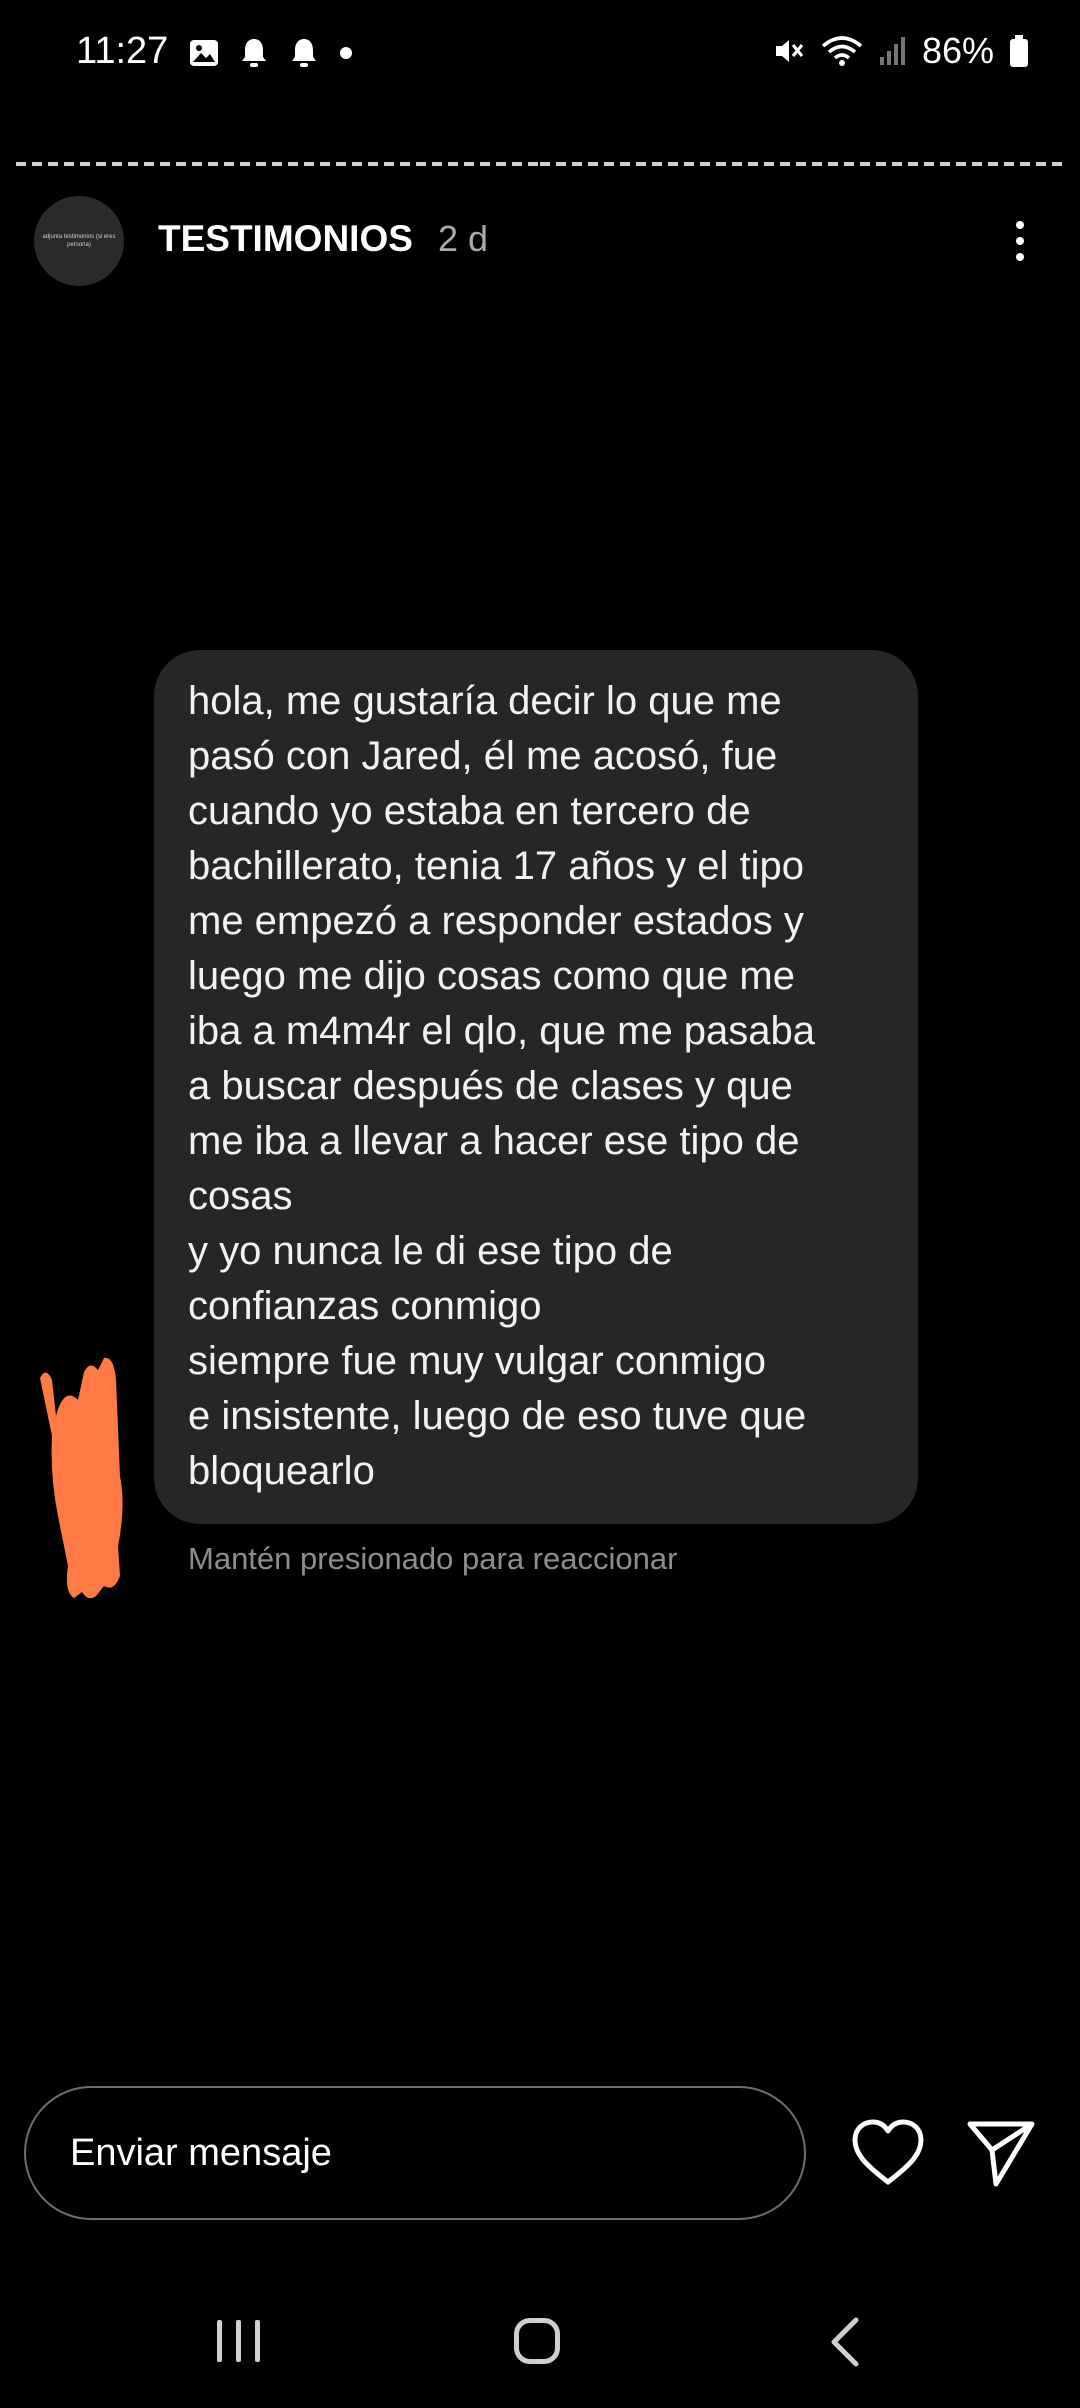 The width and height of the screenshot is (1080, 2408). Describe the element at coordinates (497, 1416) in the screenshot. I see `message-line: e insistente, luego de eso tuve que` at that location.